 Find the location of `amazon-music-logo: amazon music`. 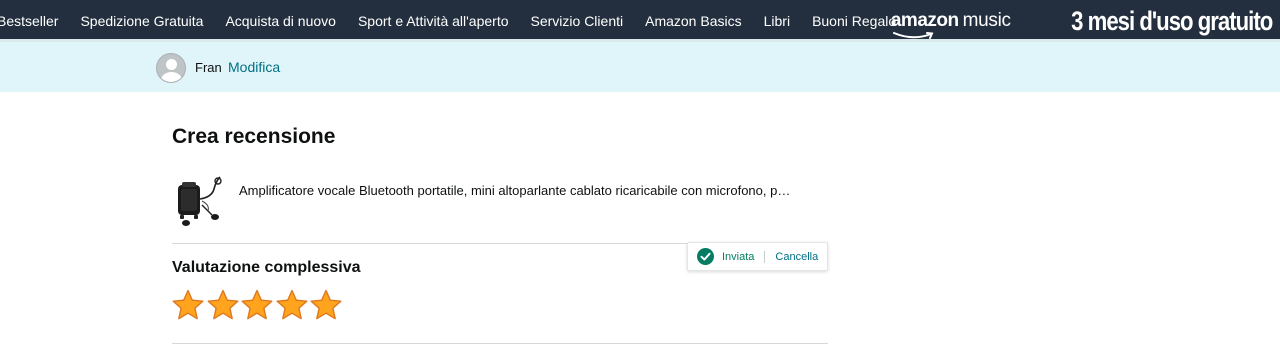

amazon-music-logo: amazon music is located at coordinates (950, 24).